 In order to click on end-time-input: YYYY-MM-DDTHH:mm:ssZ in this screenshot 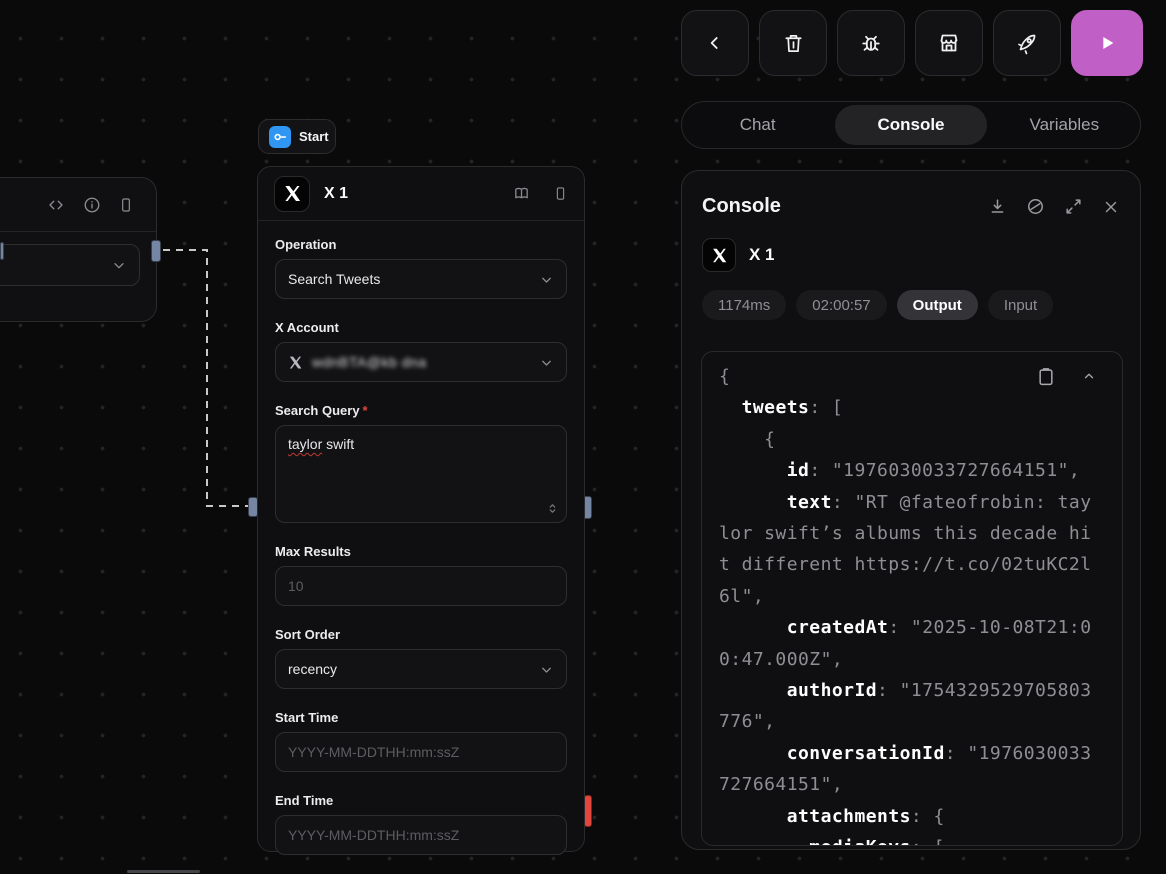, I will do `click(421, 835)`.